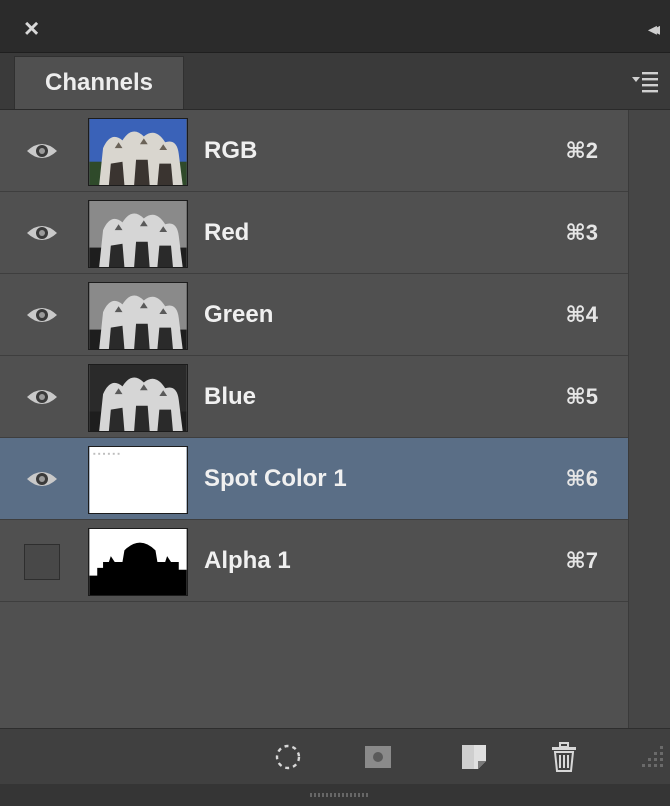  I want to click on channel-name: RGB, so click(231, 150).